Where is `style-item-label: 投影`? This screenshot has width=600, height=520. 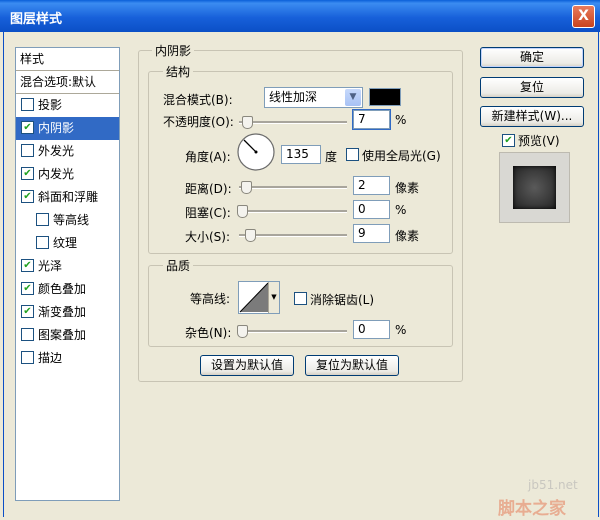 style-item-label: 投影 is located at coordinates (50, 105).